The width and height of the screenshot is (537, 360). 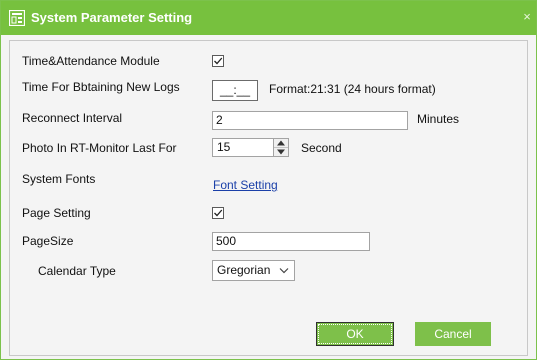 I want to click on system-fonts-label: System Fonts, so click(x=59, y=179).